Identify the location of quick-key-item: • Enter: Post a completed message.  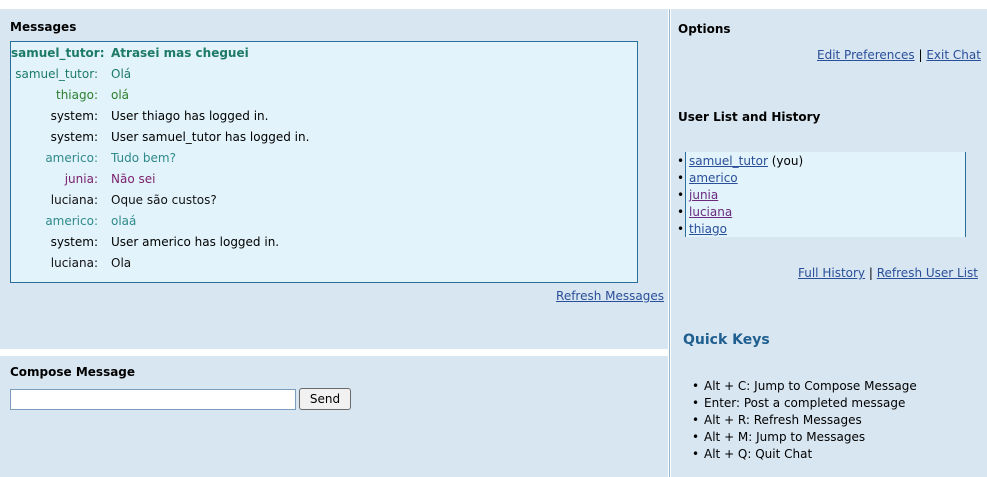
(804, 403).